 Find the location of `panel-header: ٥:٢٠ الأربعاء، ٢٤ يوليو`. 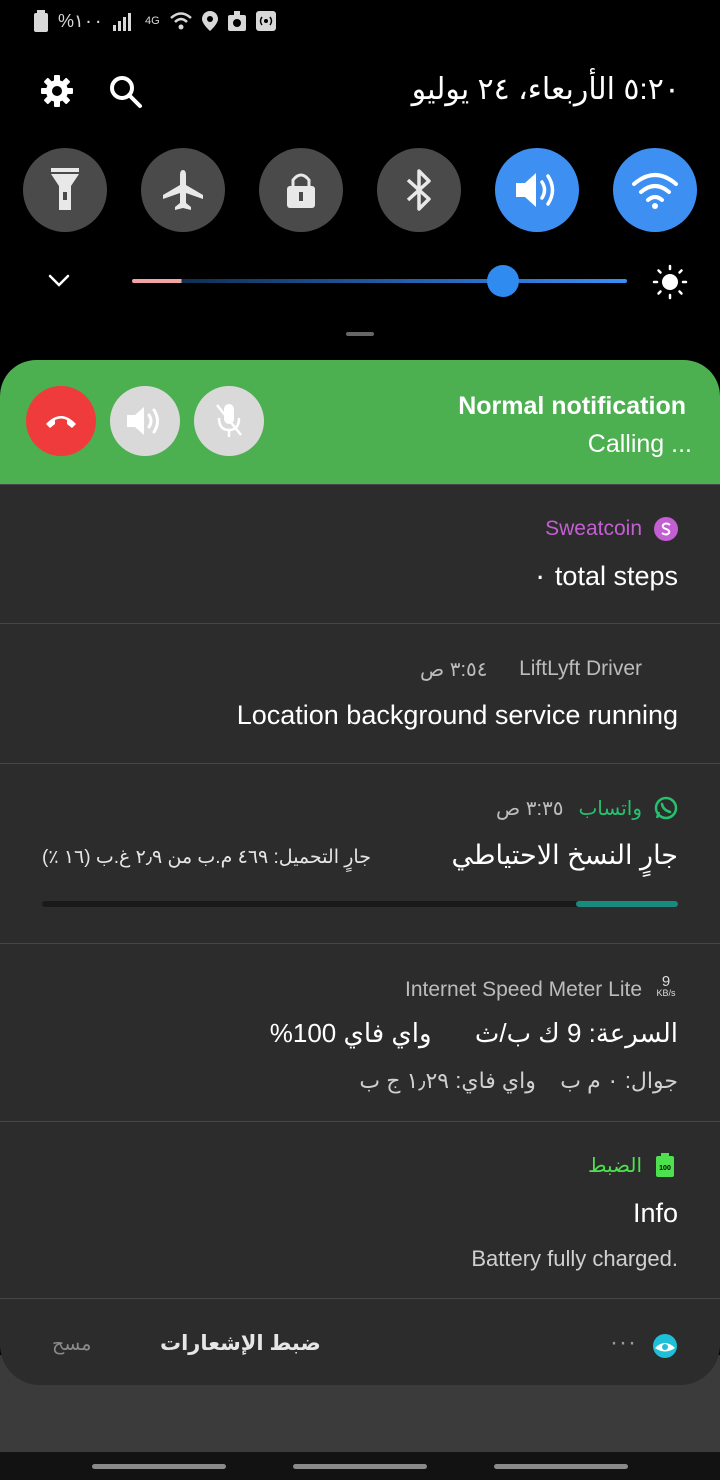

panel-header: ٥:٢٠ الأربعاء، ٢٤ يوليو is located at coordinates (360, 92).